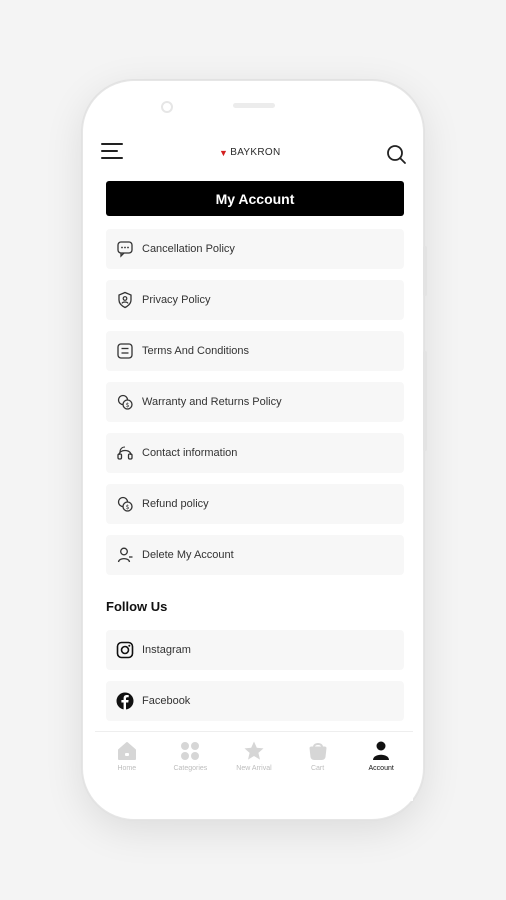 This screenshot has height=900, width=506. Describe the element at coordinates (125, 555) in the screenshot. I see `user-remove-icon` at that location.